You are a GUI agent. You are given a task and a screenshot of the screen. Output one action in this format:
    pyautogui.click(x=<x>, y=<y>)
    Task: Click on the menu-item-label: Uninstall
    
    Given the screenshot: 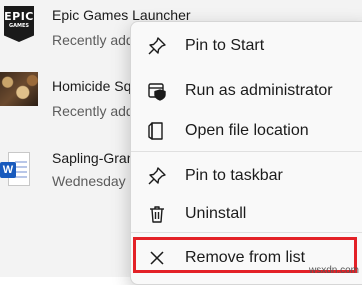 What is the action you would take?
    pyautogui.click(x=216, y=213)
    